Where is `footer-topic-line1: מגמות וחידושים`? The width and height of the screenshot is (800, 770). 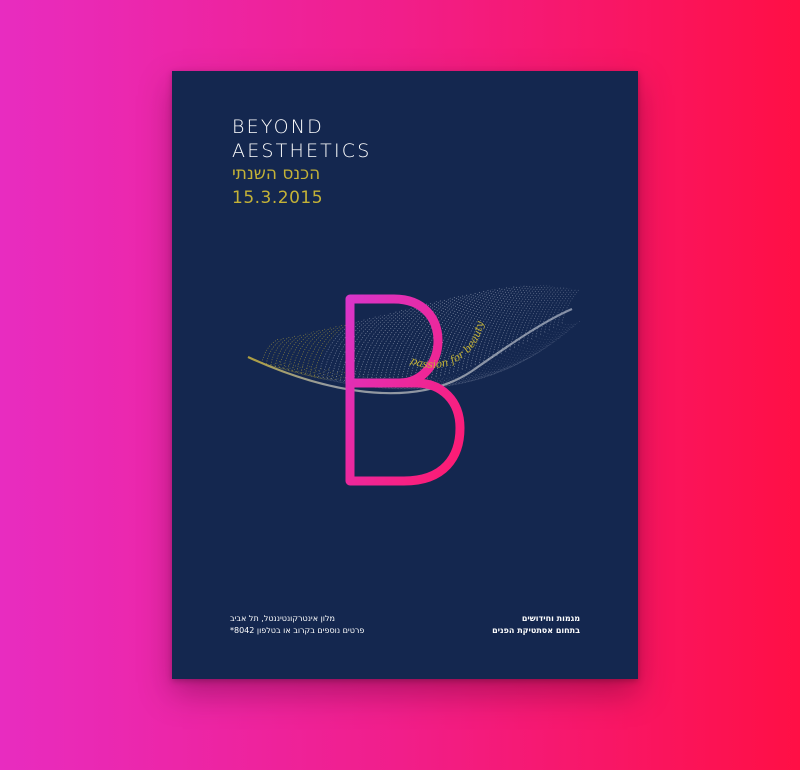 footer-topic-line1: מגמות וחידושים is located at coordinates (550, 618).